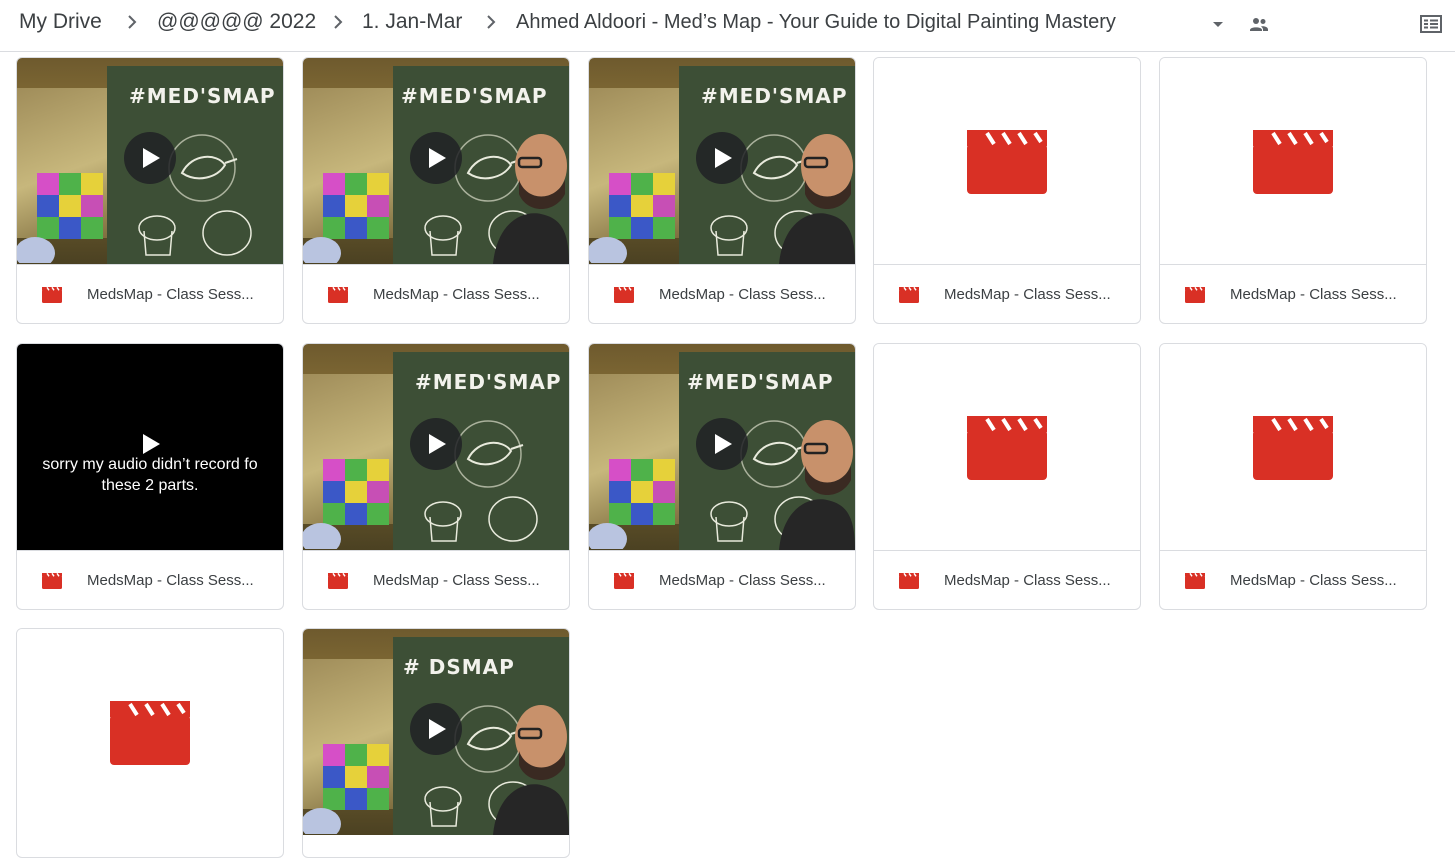 Image resolution: width=1455 pixels, height=858 pixels. Describe the element at coordinates (236, 22) in the screenshot. I see `breadcrumb-year-folder: @@@@@ 2022` at that location.